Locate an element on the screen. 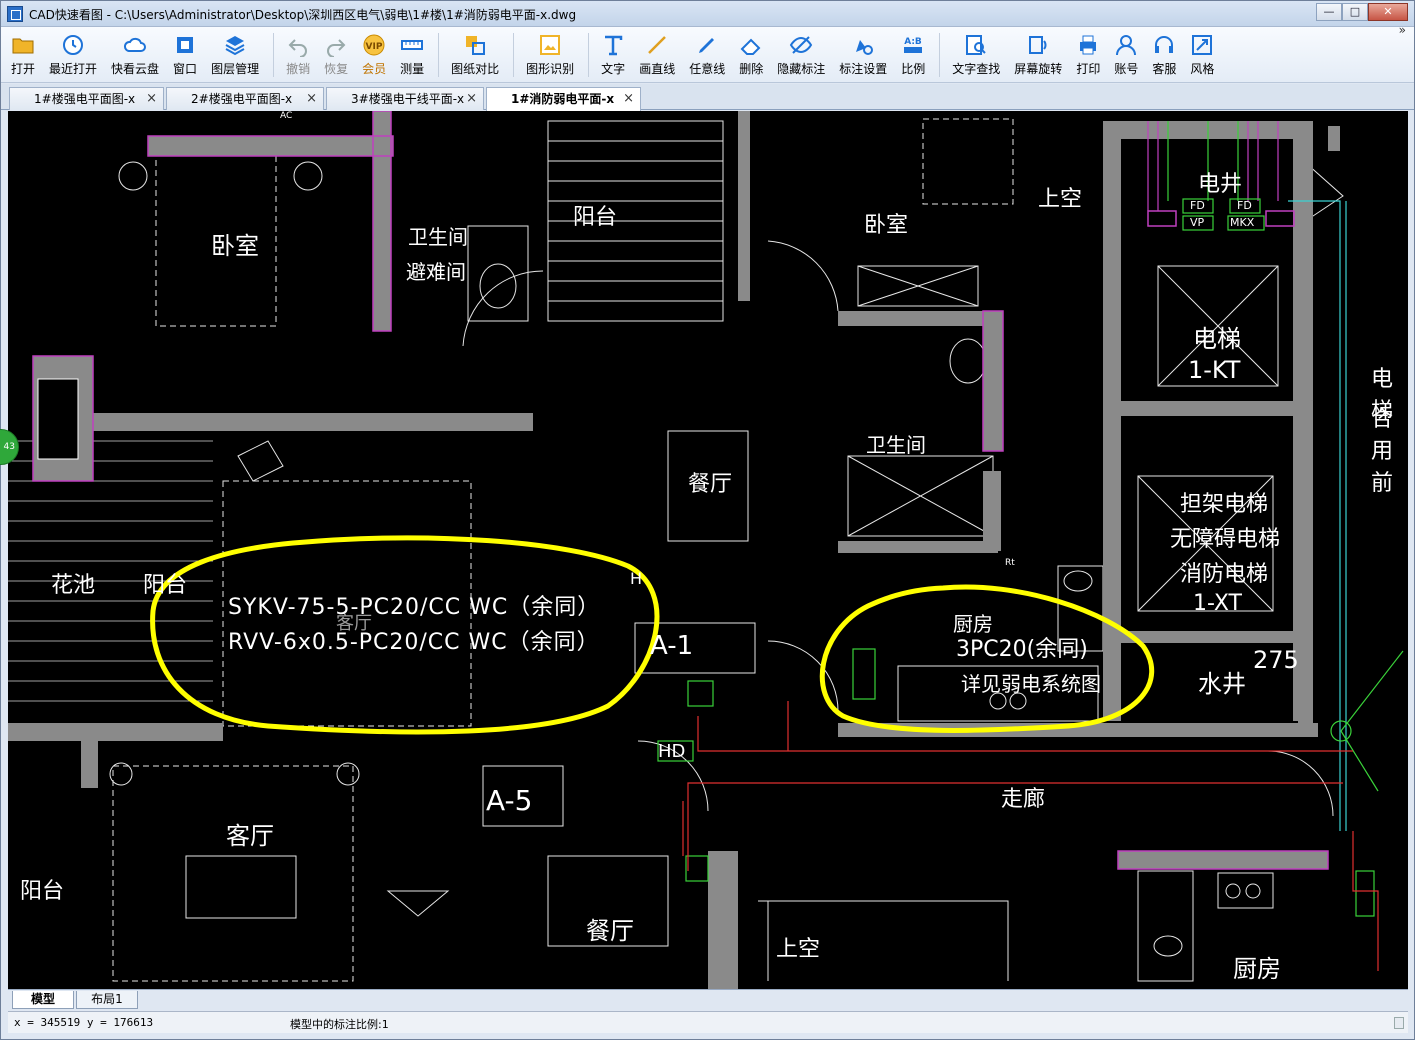 The image size is (1415, 1040). open-label: 打开 is located at coordinates (23, 69).